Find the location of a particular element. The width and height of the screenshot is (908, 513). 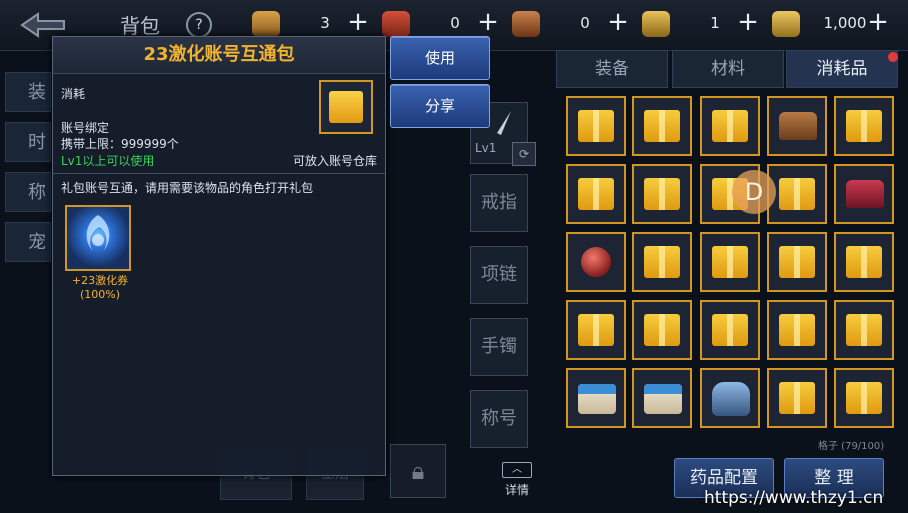

ticket-icon is located at coordinates (526, 24).